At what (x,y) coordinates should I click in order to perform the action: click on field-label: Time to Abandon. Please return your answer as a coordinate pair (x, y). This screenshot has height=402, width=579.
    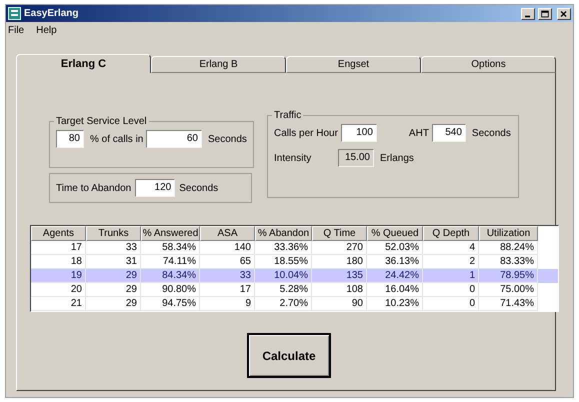
    Looking at the image, I should click on (94, 189).